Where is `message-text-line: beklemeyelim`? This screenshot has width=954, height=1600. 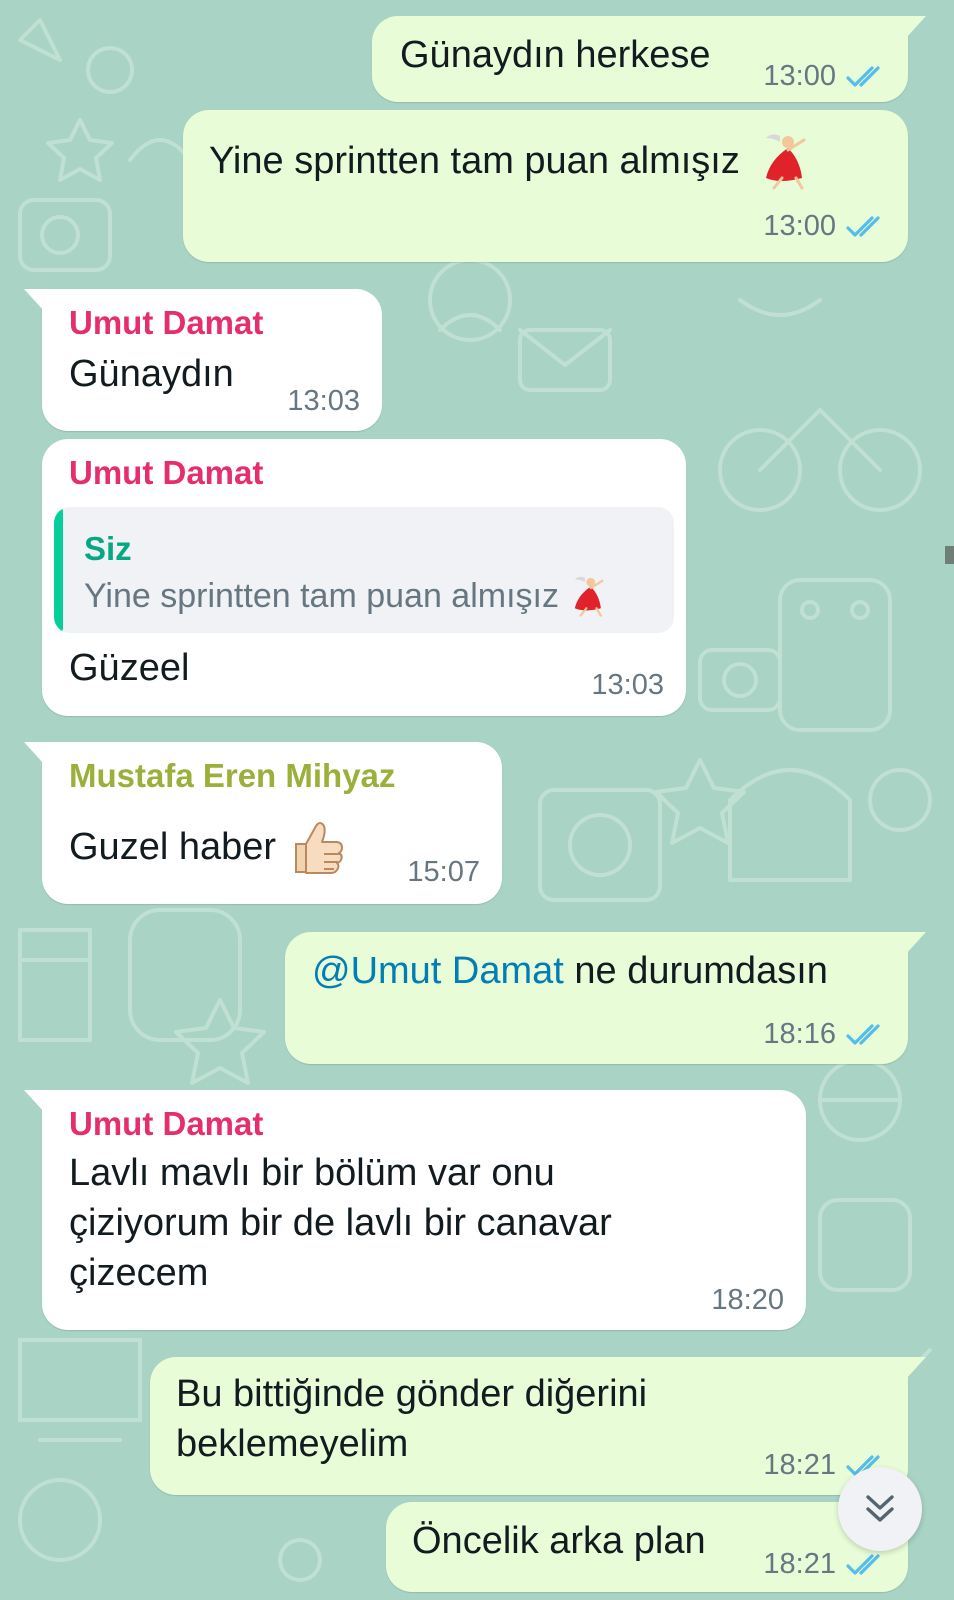 message-text-line: beklemeyelim is located at coordinates (292, 1444).